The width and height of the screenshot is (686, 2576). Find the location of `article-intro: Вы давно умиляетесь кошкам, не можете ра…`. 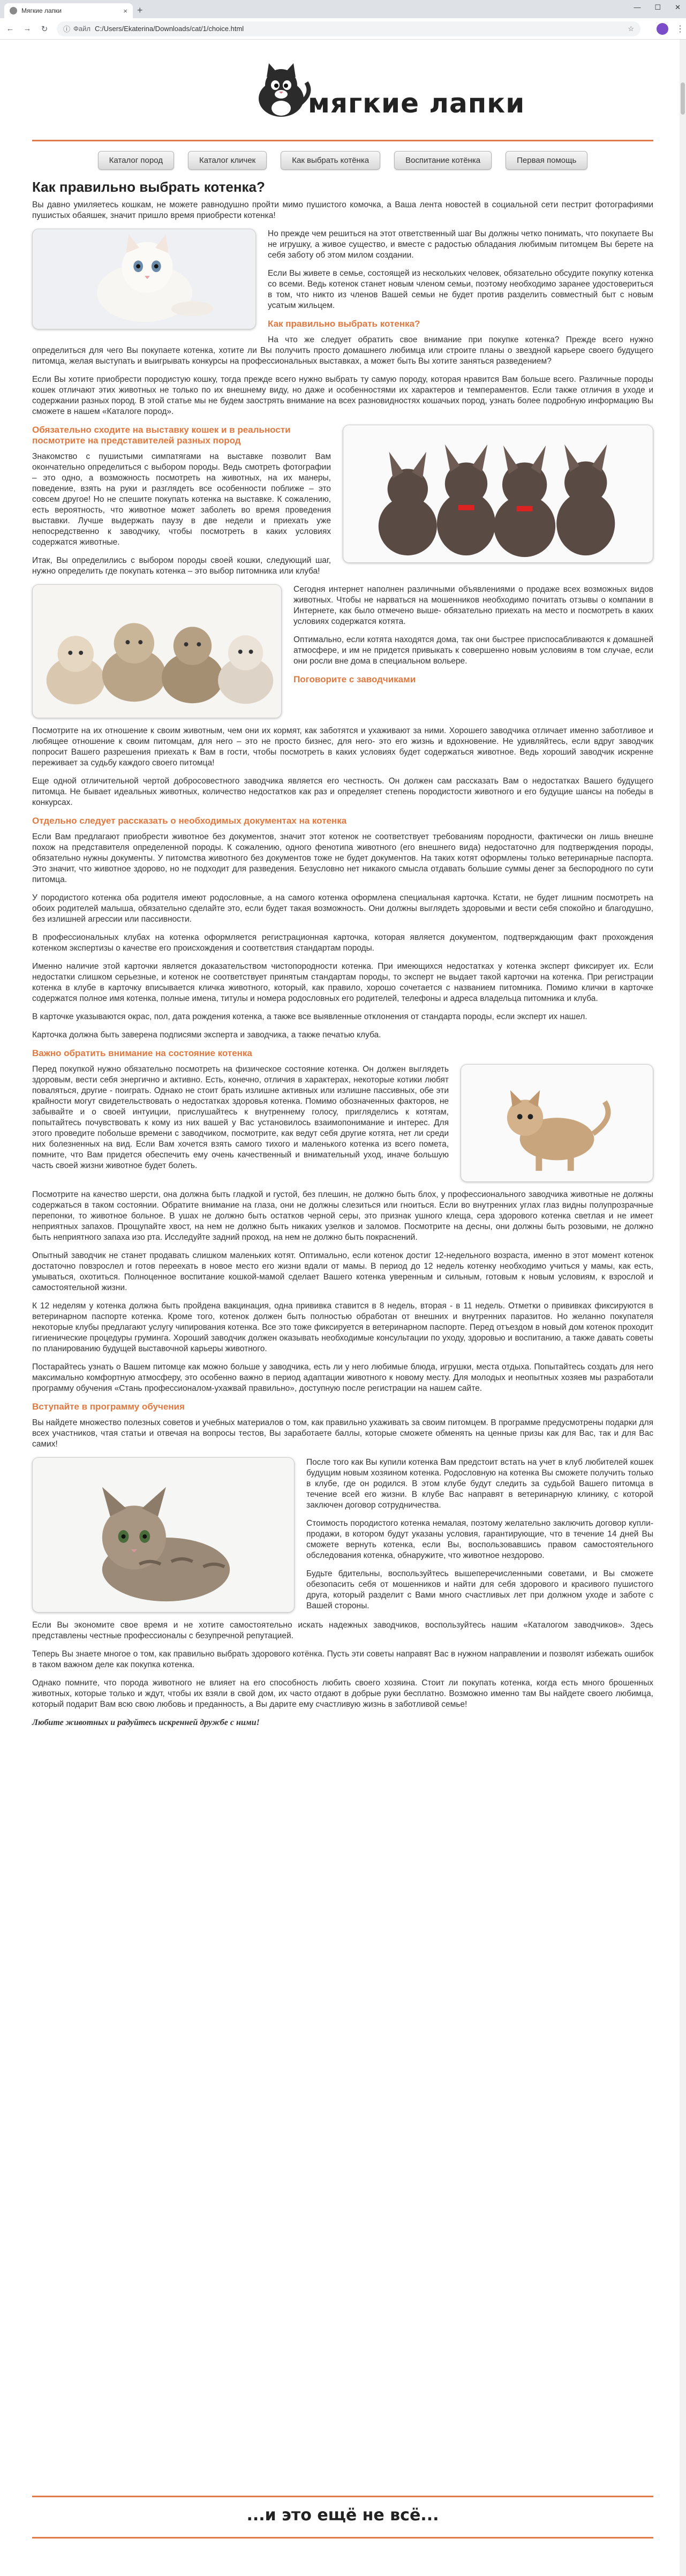

article-intro: Вы давно умиляетесь кошкам, не можете ра… is located at coordinates (343, 210).